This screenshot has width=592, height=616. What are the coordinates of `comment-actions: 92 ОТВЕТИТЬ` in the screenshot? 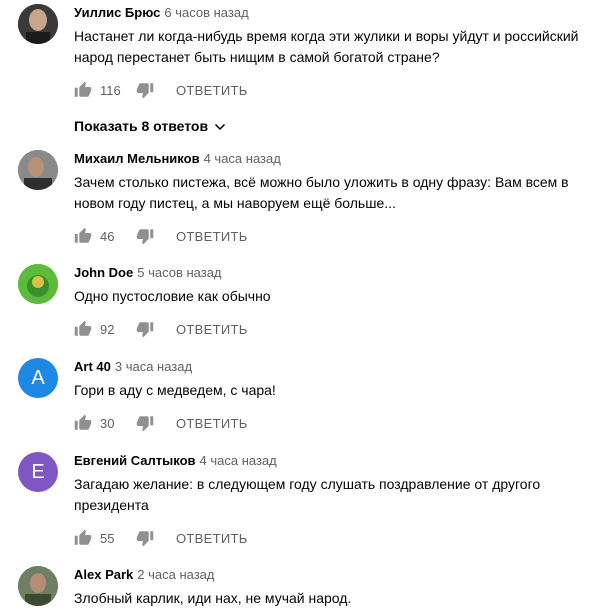 It's located at (328, 329).